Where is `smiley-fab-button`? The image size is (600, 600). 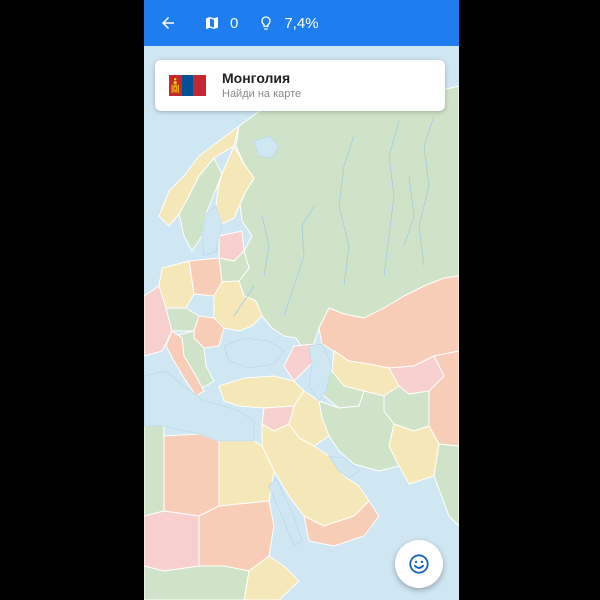
smiley-fab-button is located at coordinates (419, 564).